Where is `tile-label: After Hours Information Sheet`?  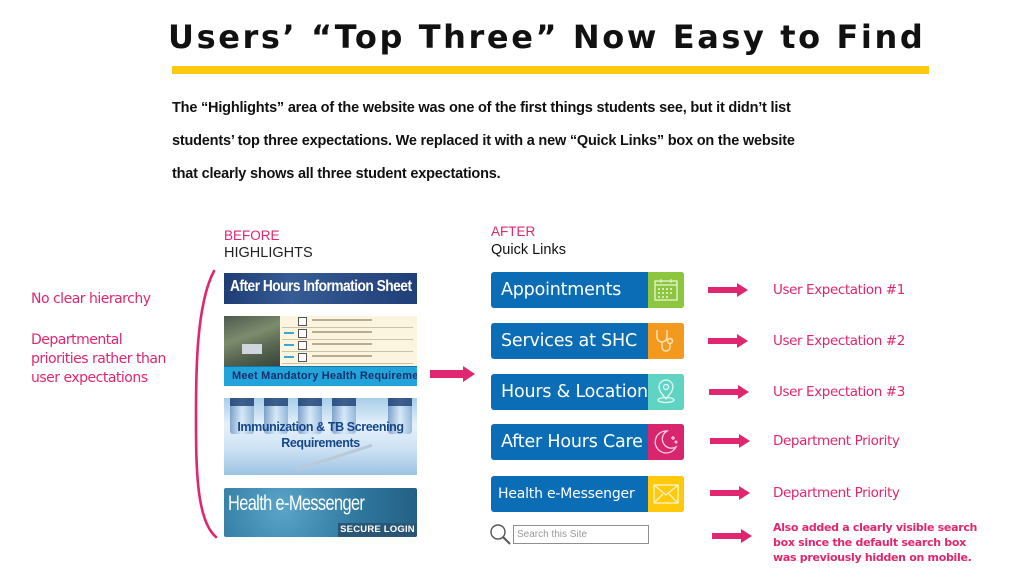
tile-label: After Hours Information Sheet is located at coordinates (321, 286).